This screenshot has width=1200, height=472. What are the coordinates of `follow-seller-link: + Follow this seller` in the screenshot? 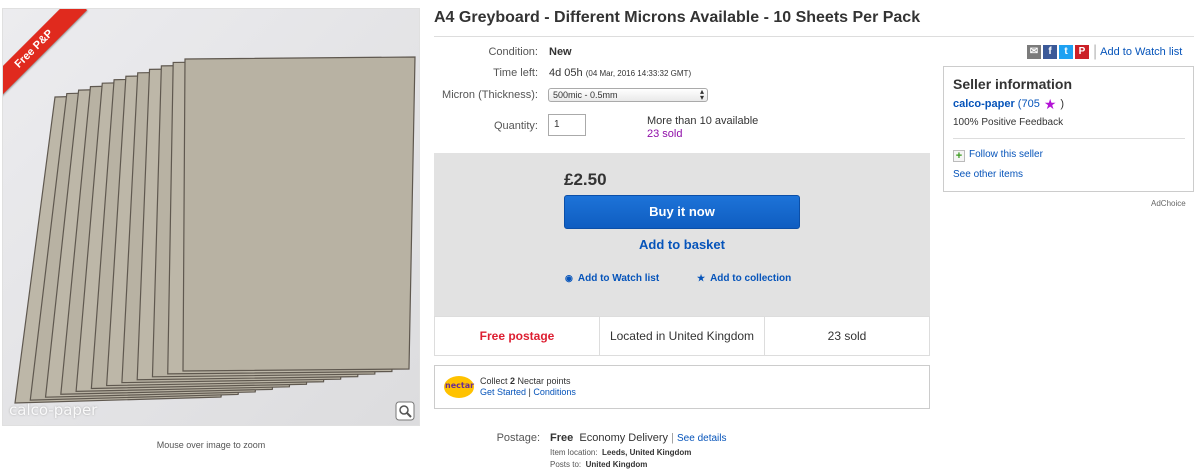 It's located at (998, 155).